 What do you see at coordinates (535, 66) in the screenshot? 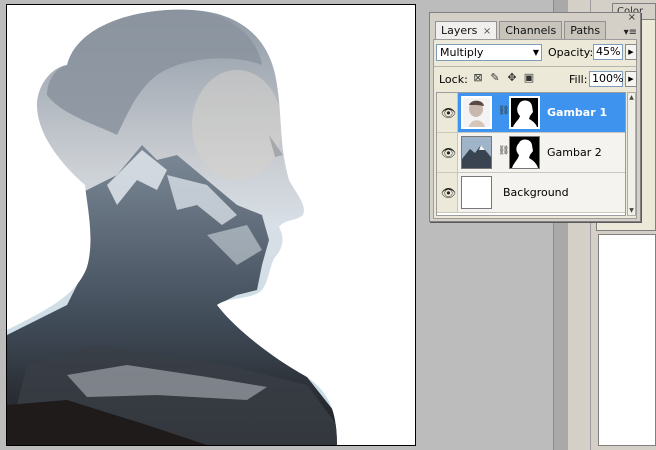
I see `divider` at bounding box center [535, 66].